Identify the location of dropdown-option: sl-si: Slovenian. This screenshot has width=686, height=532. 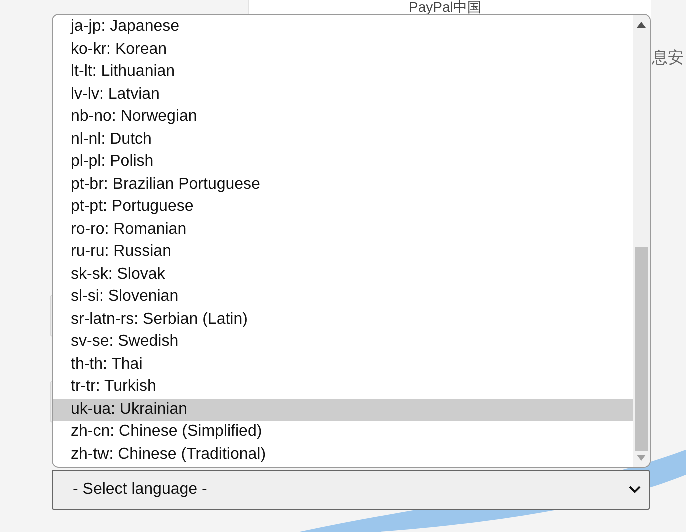
(343, 297).